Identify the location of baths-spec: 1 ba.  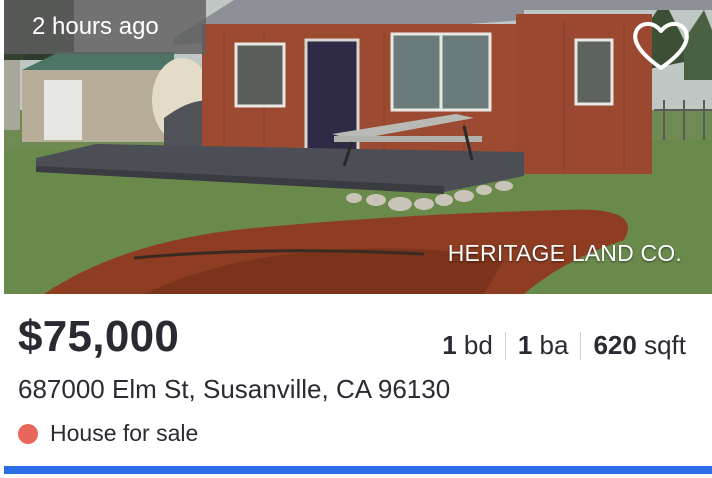
(543, 345).